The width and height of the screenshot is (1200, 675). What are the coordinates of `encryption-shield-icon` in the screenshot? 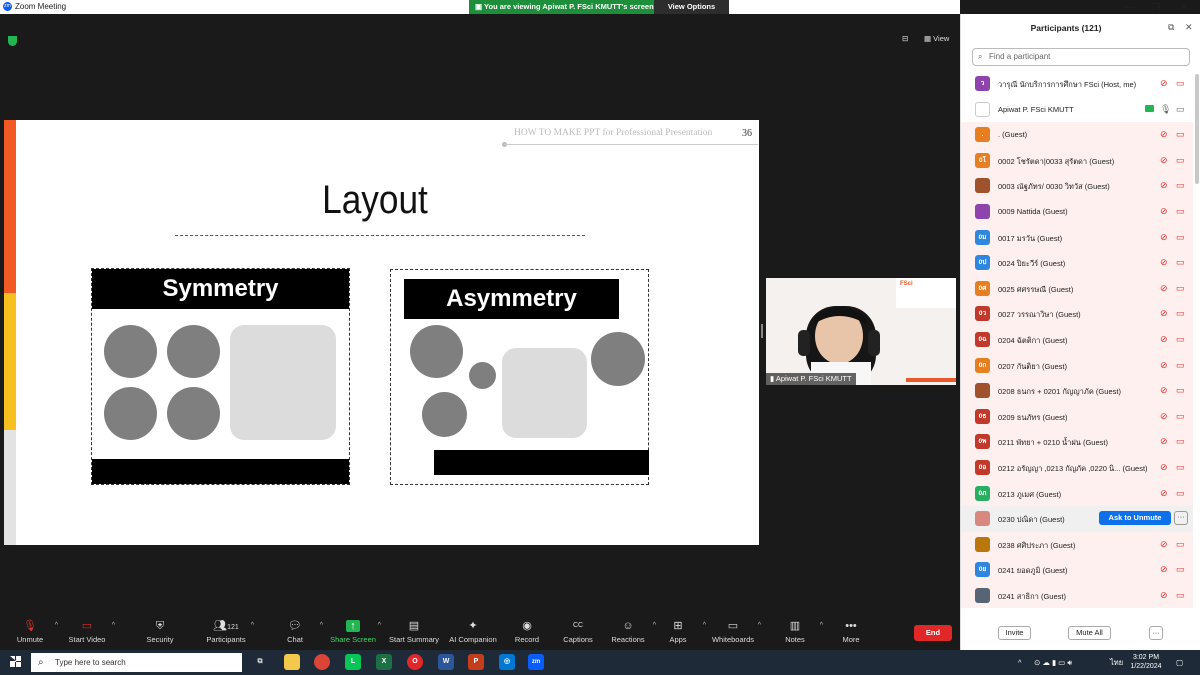 It's located at (12, 41).